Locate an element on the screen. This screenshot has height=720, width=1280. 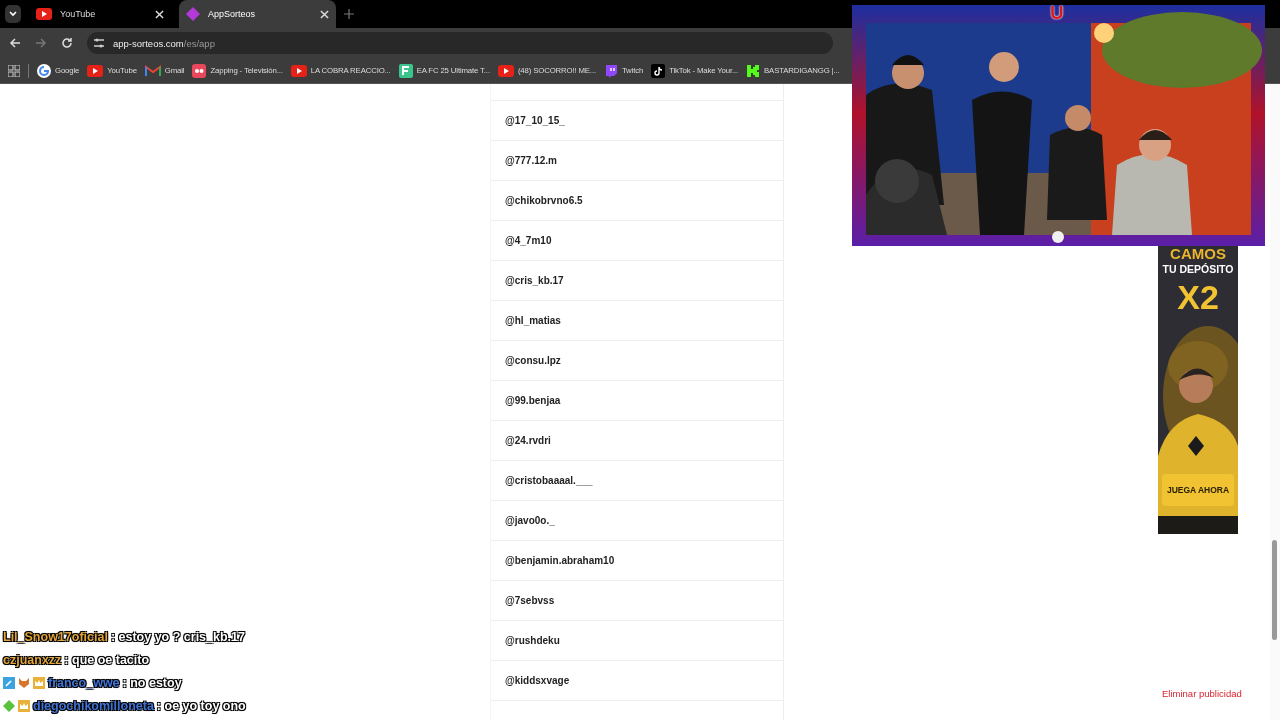
cta-button: JUEGA AHORA is located at coordinates (1198, 490).